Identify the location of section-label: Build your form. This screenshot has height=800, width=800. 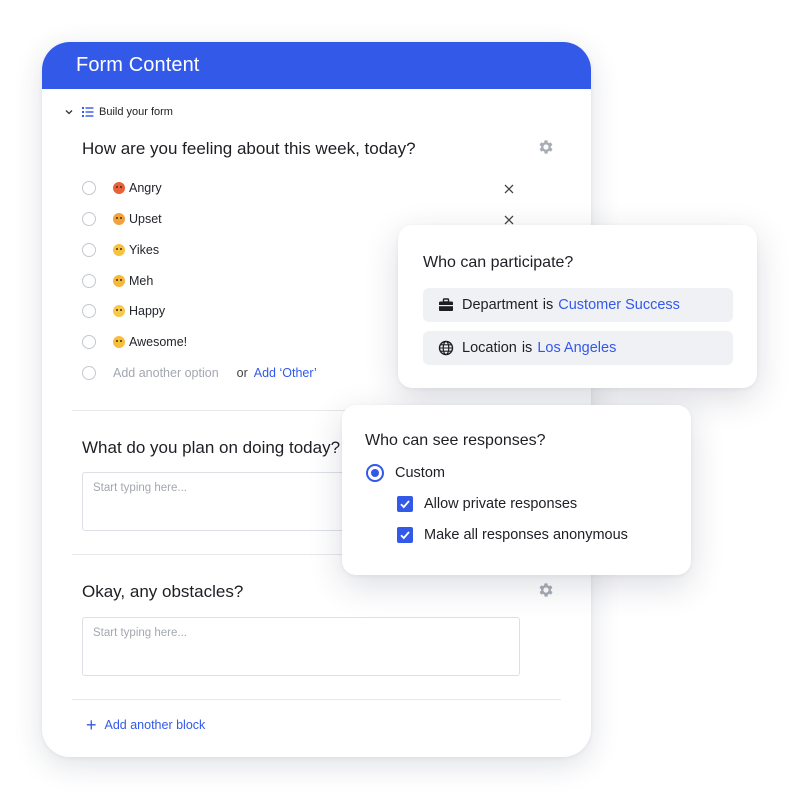
(136, 112).